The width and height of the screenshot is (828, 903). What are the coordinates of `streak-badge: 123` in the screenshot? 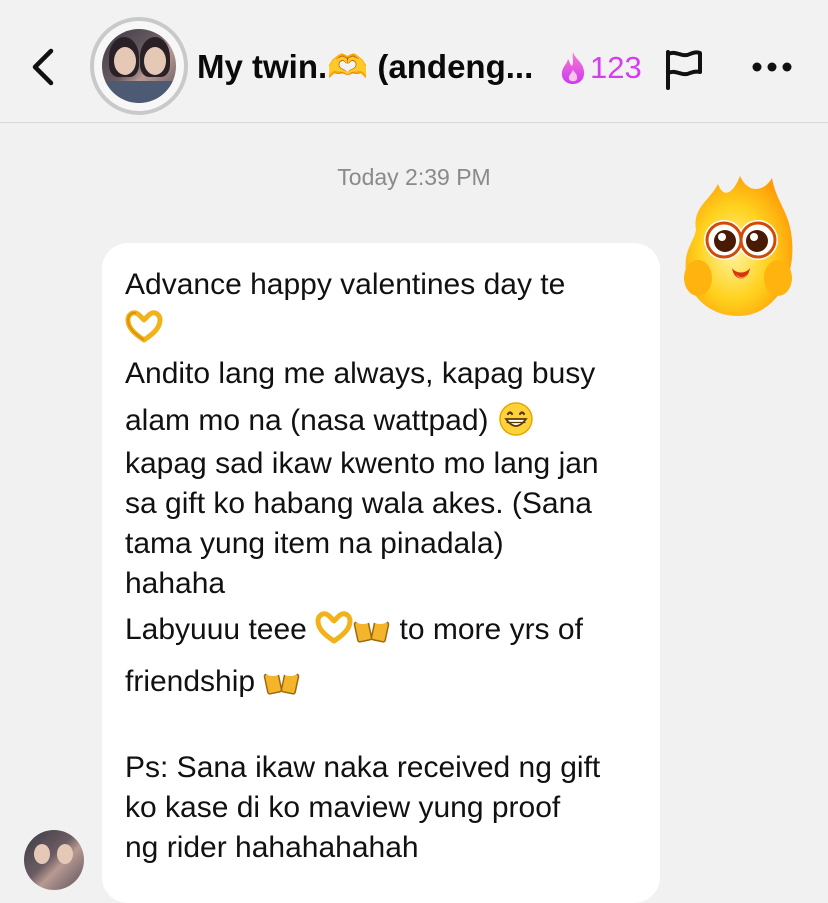 It's located at (600, 68).